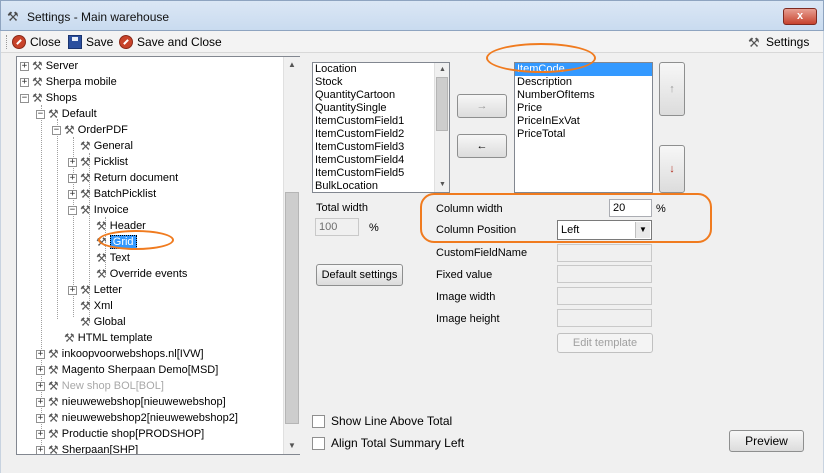 The height and width of the screenshot is (473, 824). Describe the element at coordinates (381, 69) in the screenshot. I see `available-field-item: Location` at that location.